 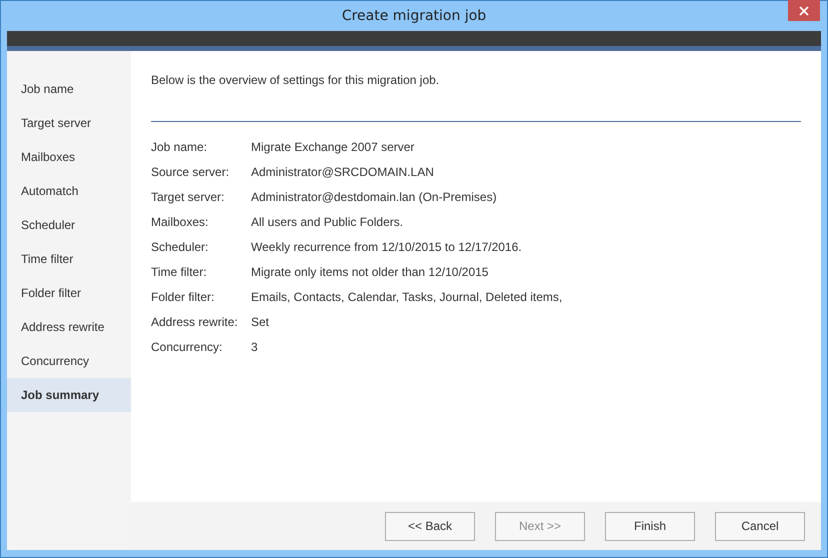 I want to click on setting-value: Administrator@SRCDOMAIN.LAN, so click(x=343, y=172).